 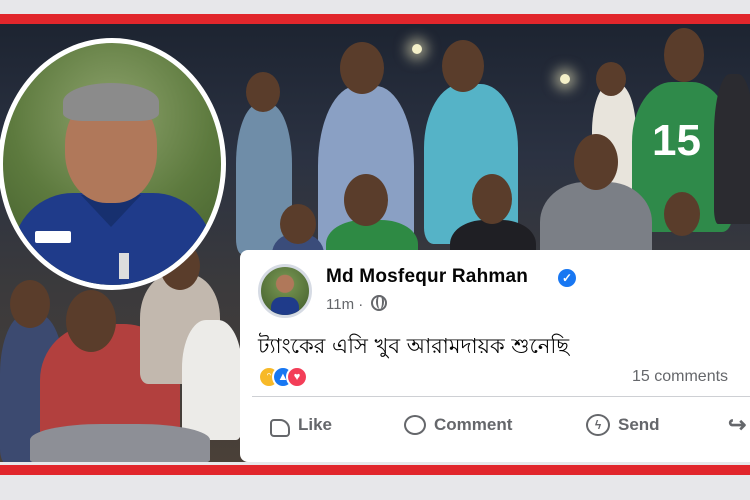 I want to click on send-button: ϟ Send, so click(x=623, y=425).